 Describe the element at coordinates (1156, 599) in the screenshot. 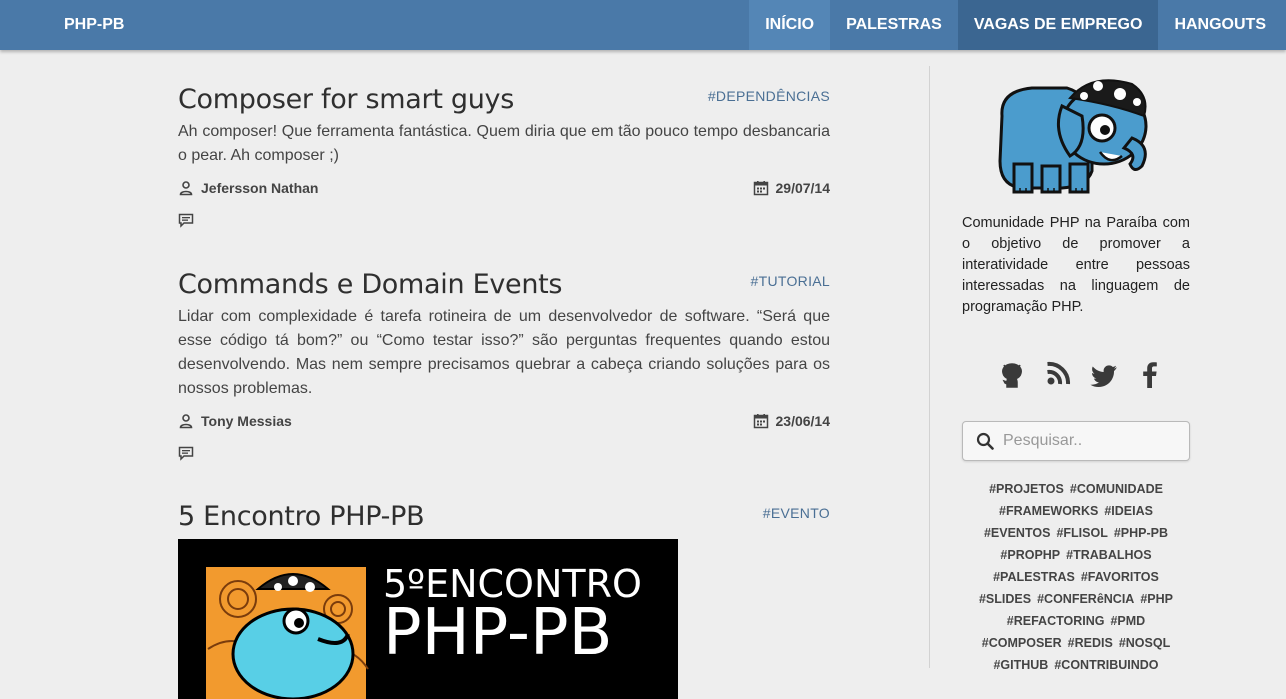

I see `tag-link: #PHP` at that location.